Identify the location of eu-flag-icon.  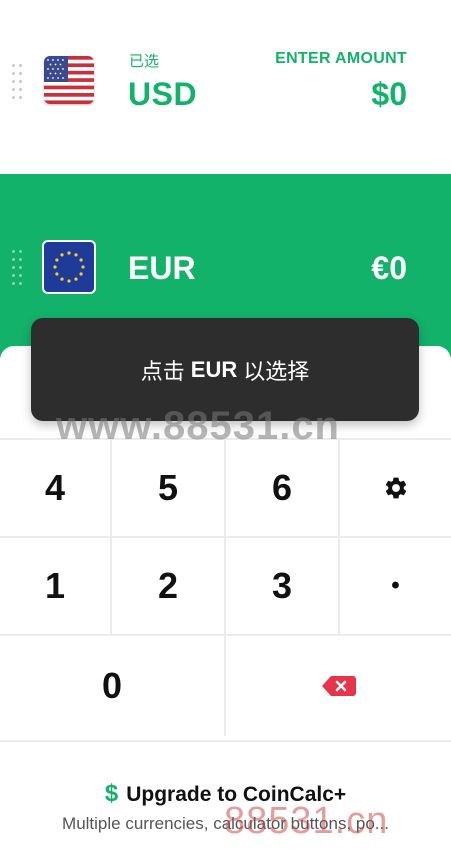
(69, 267).